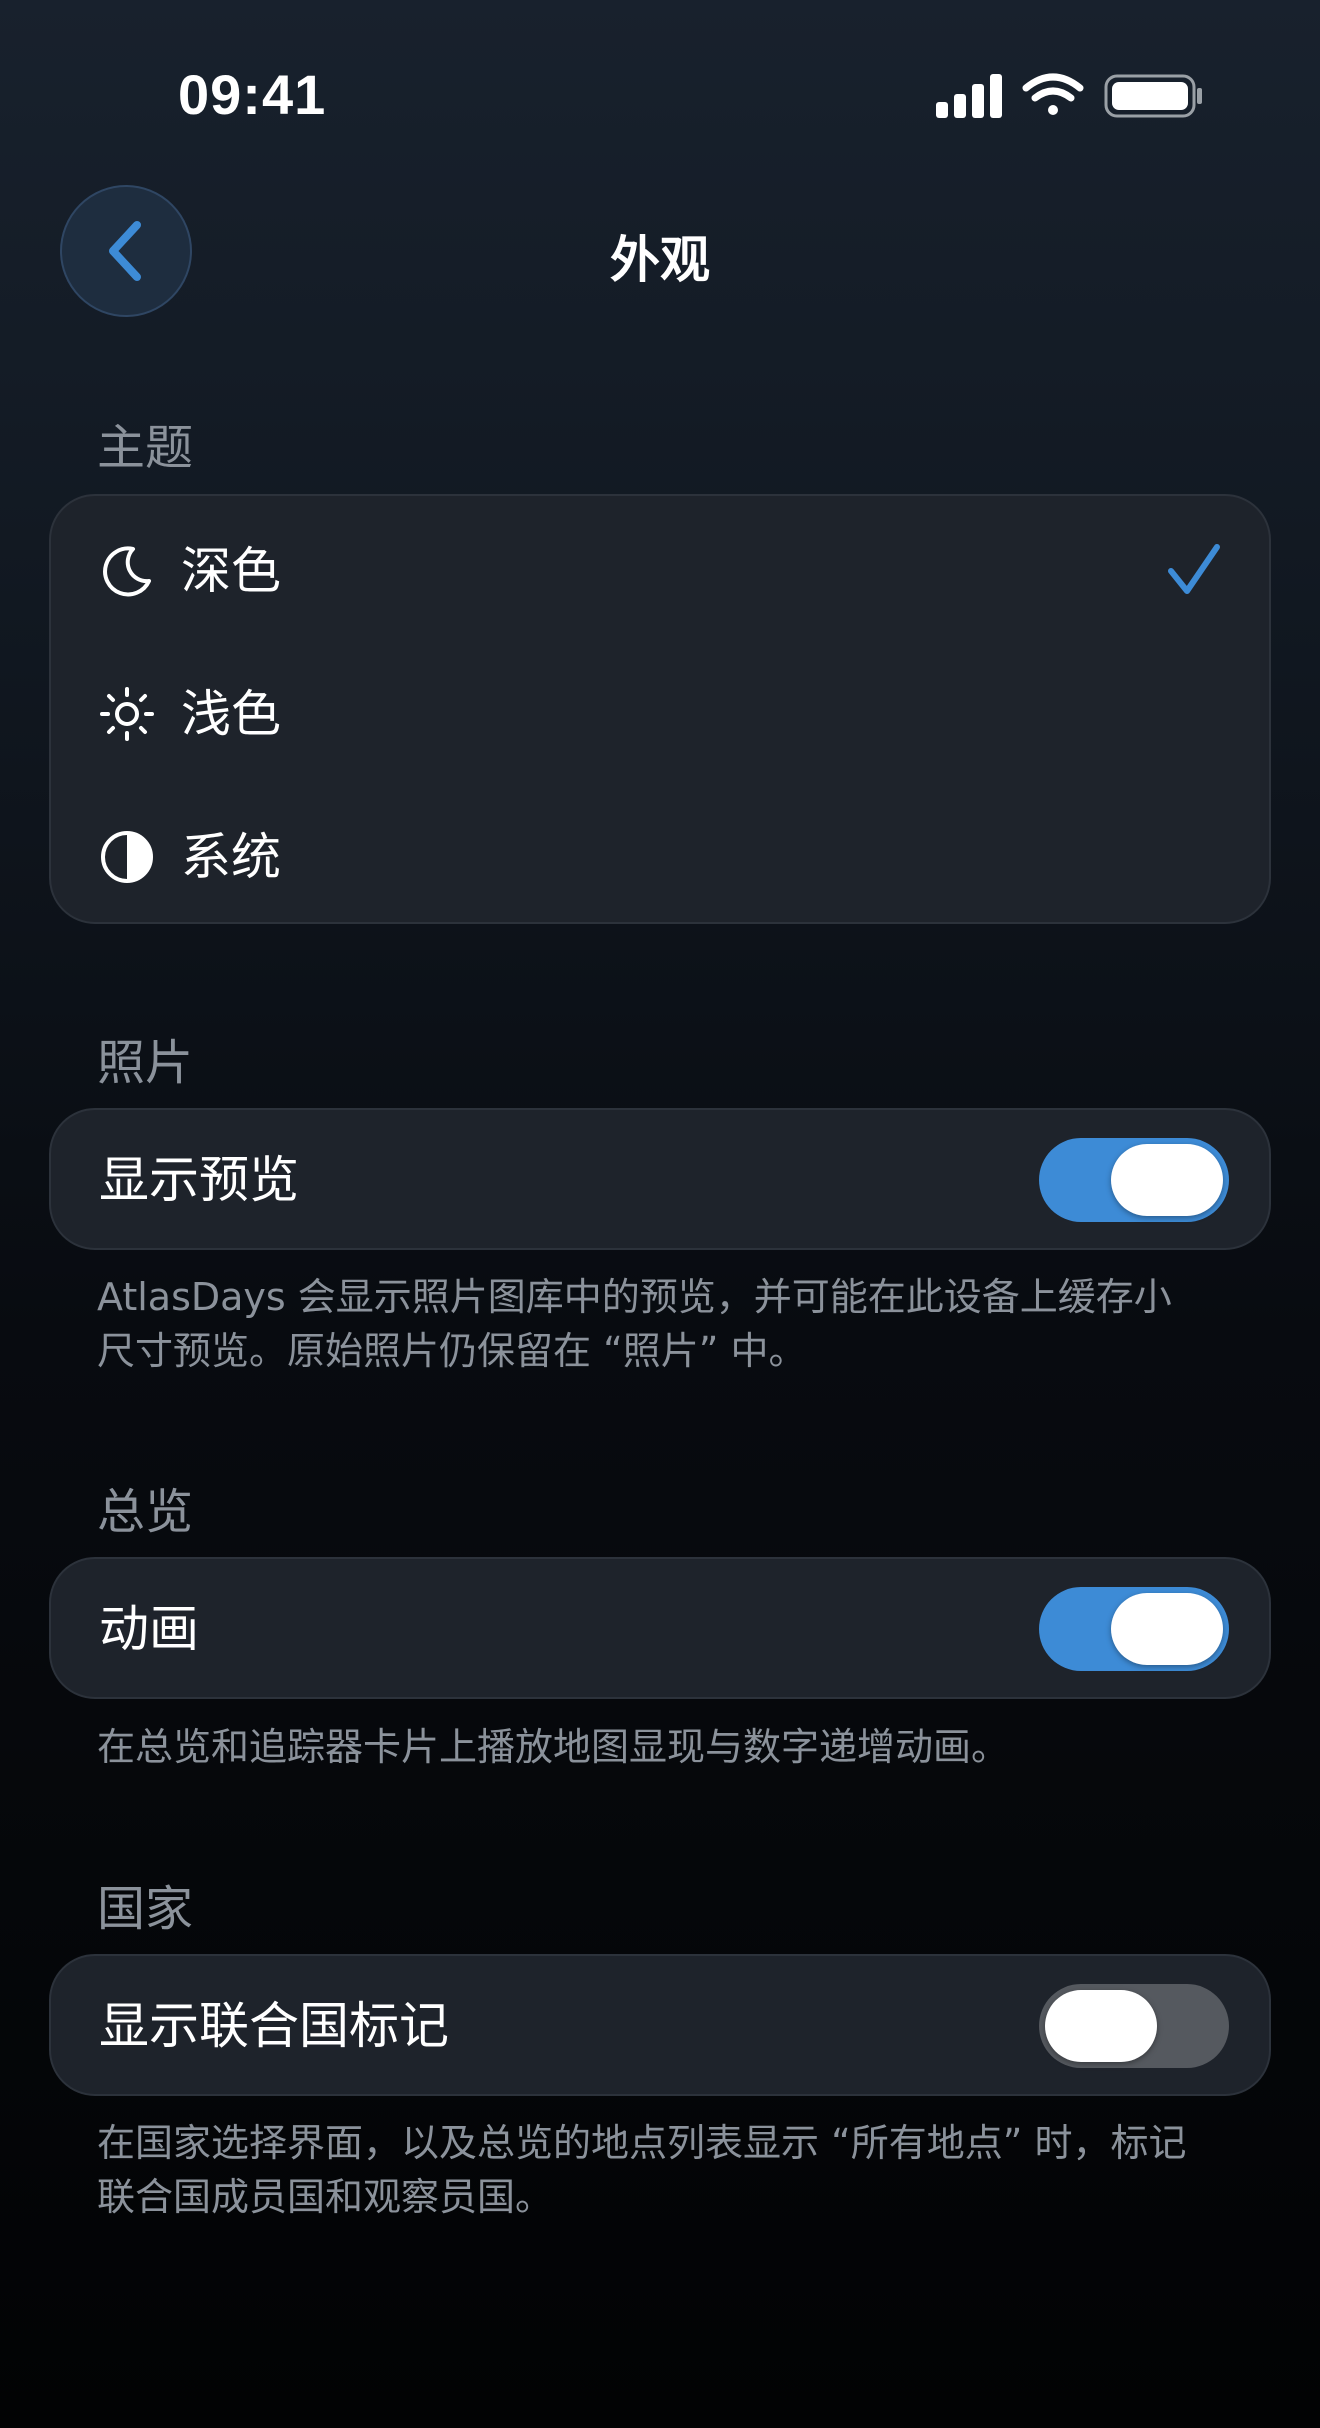 The image size is (1320, 2428). I want to click on moon-icon, so click(127, 571).